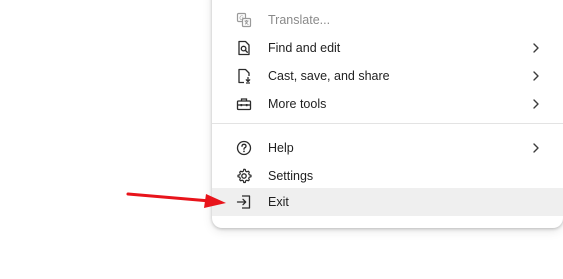  What do you see at coordinates (291, 176) in the screenshot?
I see `menu-item-label: Settings` at bounding box center [291, 176].